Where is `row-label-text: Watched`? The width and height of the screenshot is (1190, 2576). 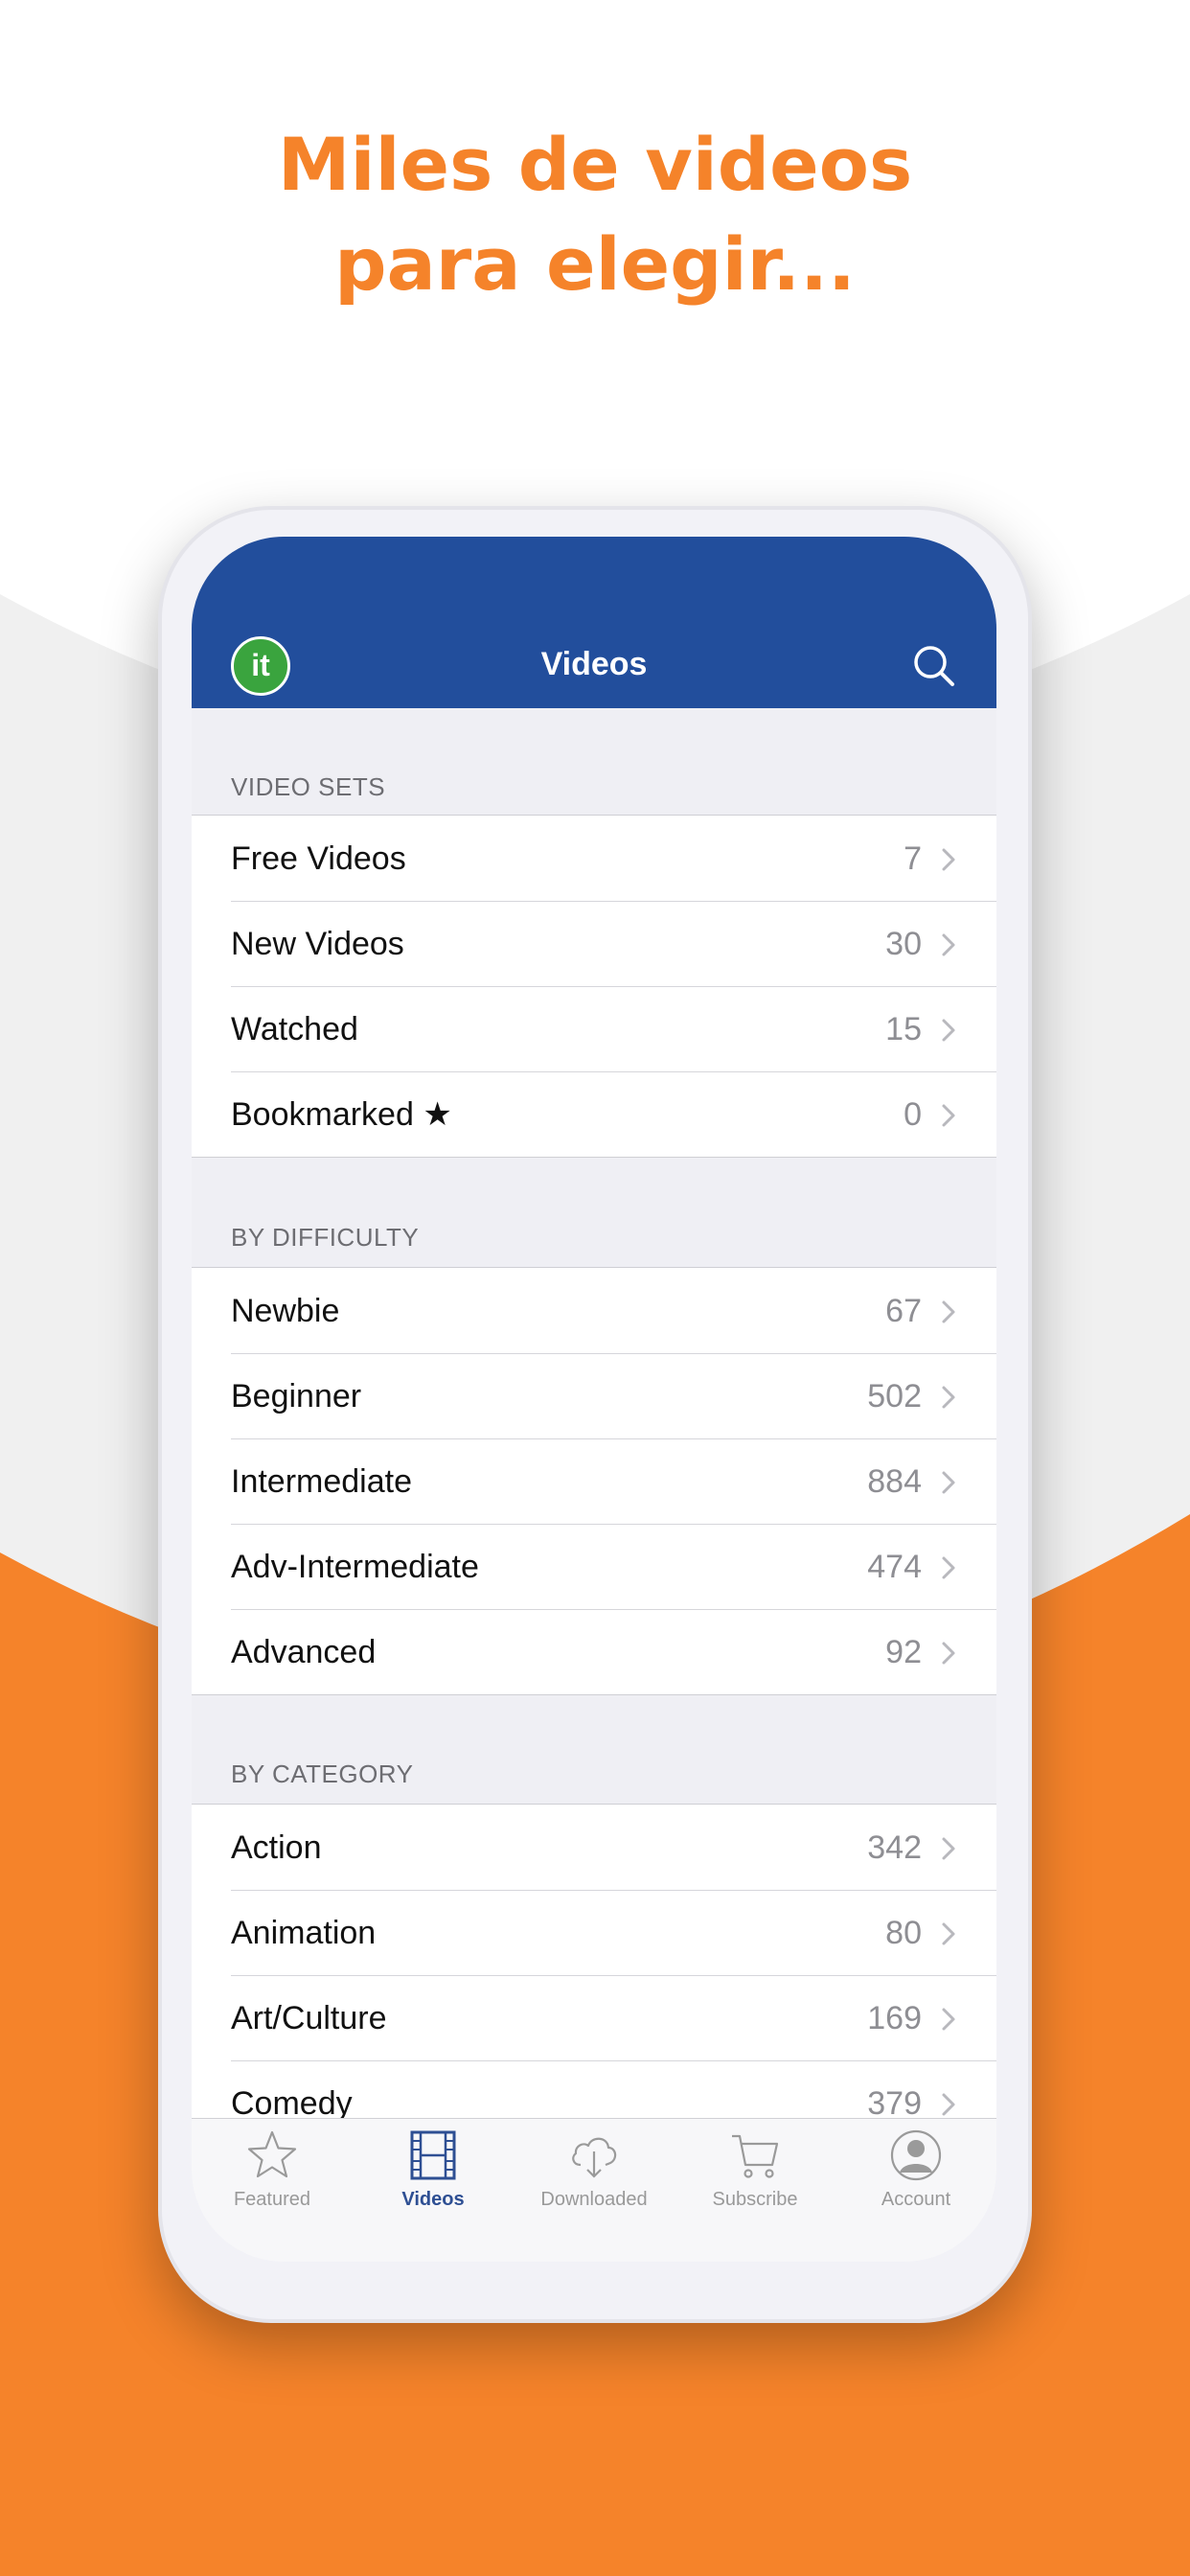 row-label-text: Watched is located at coordinates (295, 1029).